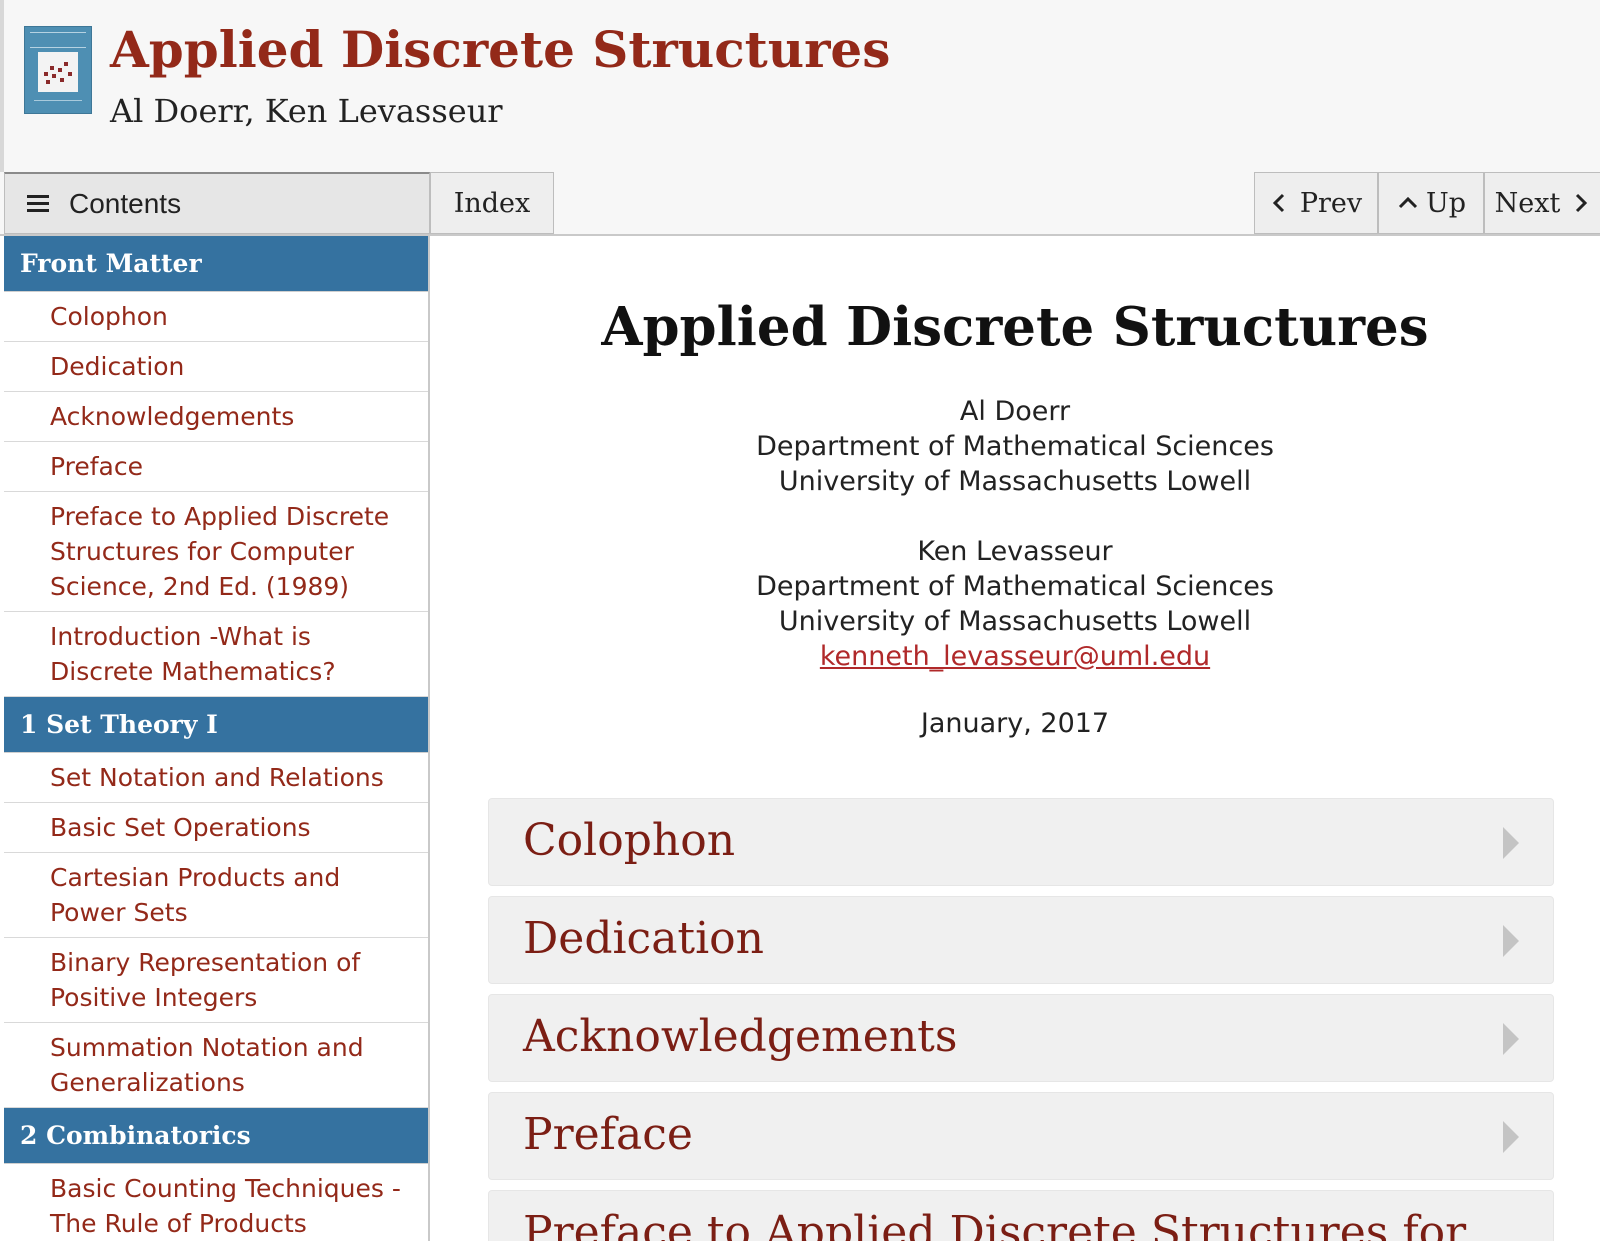 The image size is (1600, 1241). I want to click on toc-item-basic-set-operations: Basic Set Operations, so click(216, 828).